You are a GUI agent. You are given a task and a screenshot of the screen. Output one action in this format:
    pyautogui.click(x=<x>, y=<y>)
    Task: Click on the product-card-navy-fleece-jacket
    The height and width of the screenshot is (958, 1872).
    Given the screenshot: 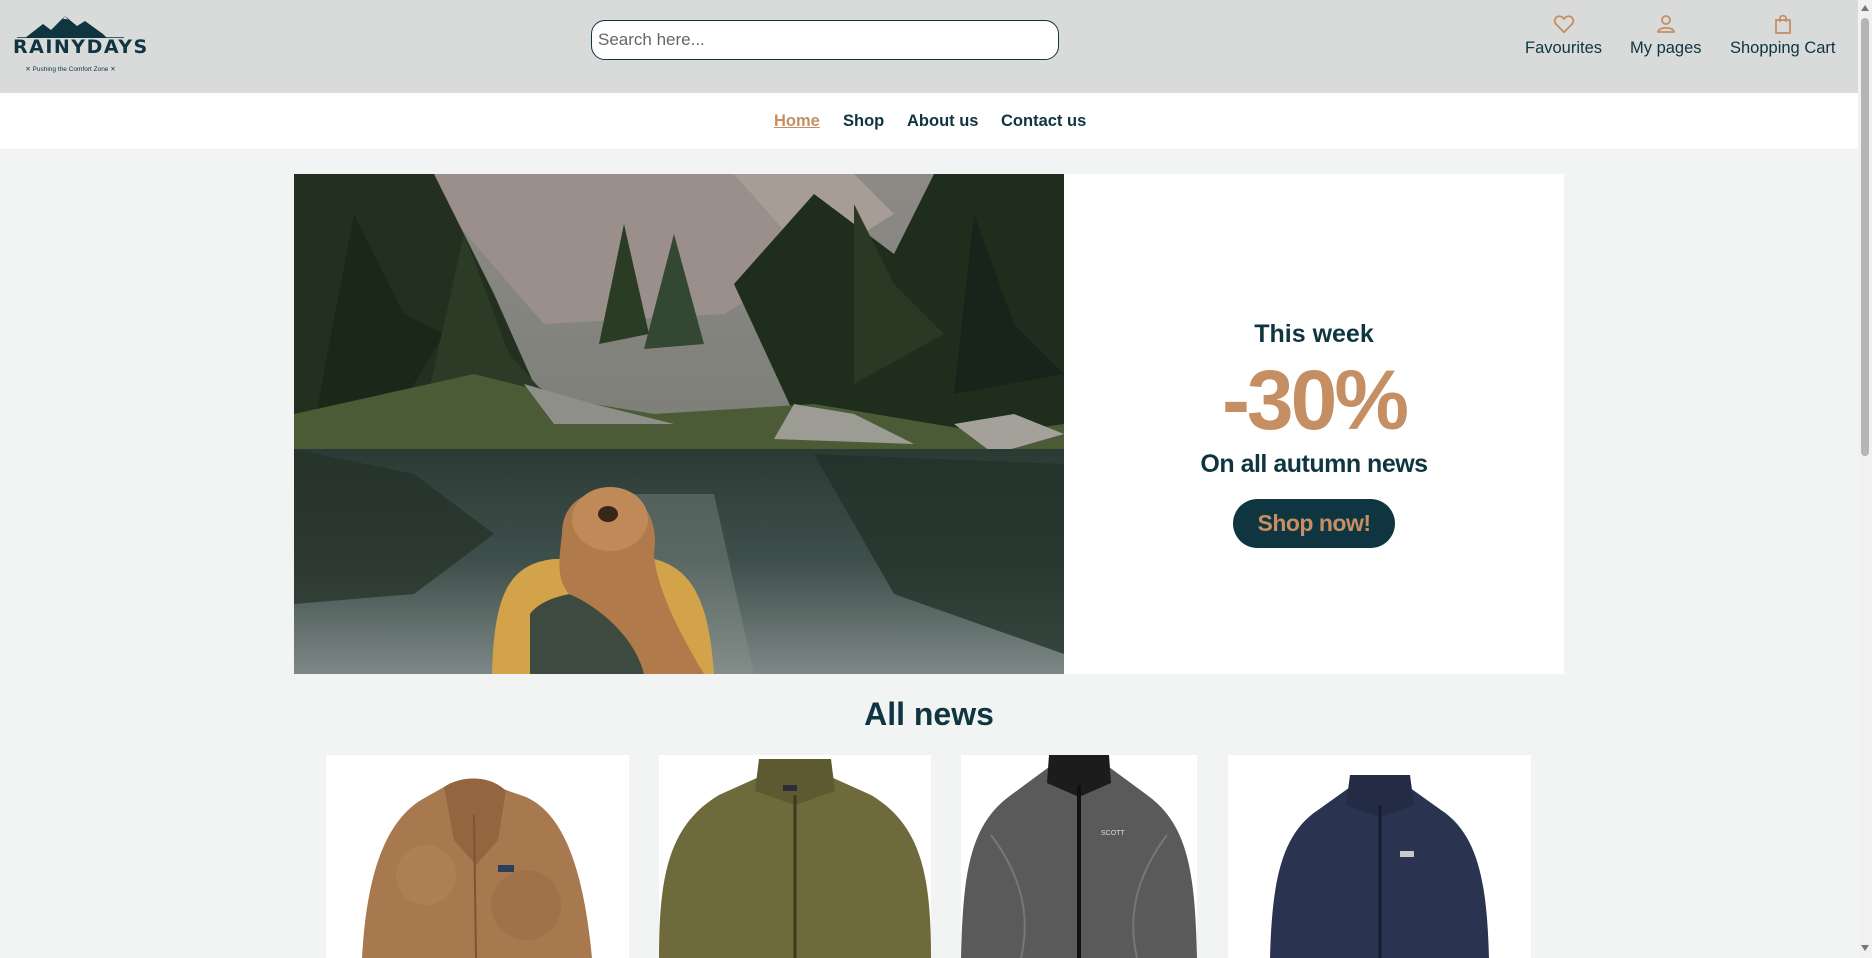 What is the action you would take?
    pyautogui.click(x=1379, y=856)
    